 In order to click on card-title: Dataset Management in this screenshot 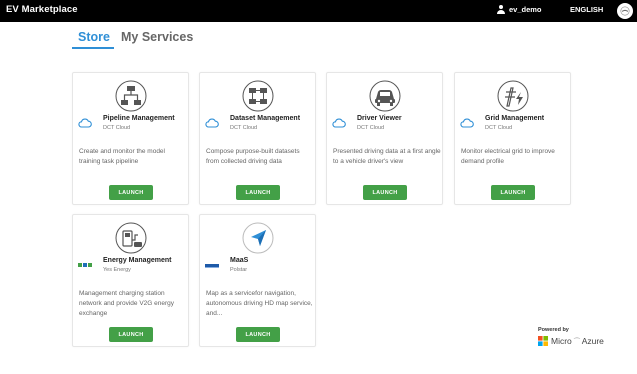, I will do `click(265, 118)`.